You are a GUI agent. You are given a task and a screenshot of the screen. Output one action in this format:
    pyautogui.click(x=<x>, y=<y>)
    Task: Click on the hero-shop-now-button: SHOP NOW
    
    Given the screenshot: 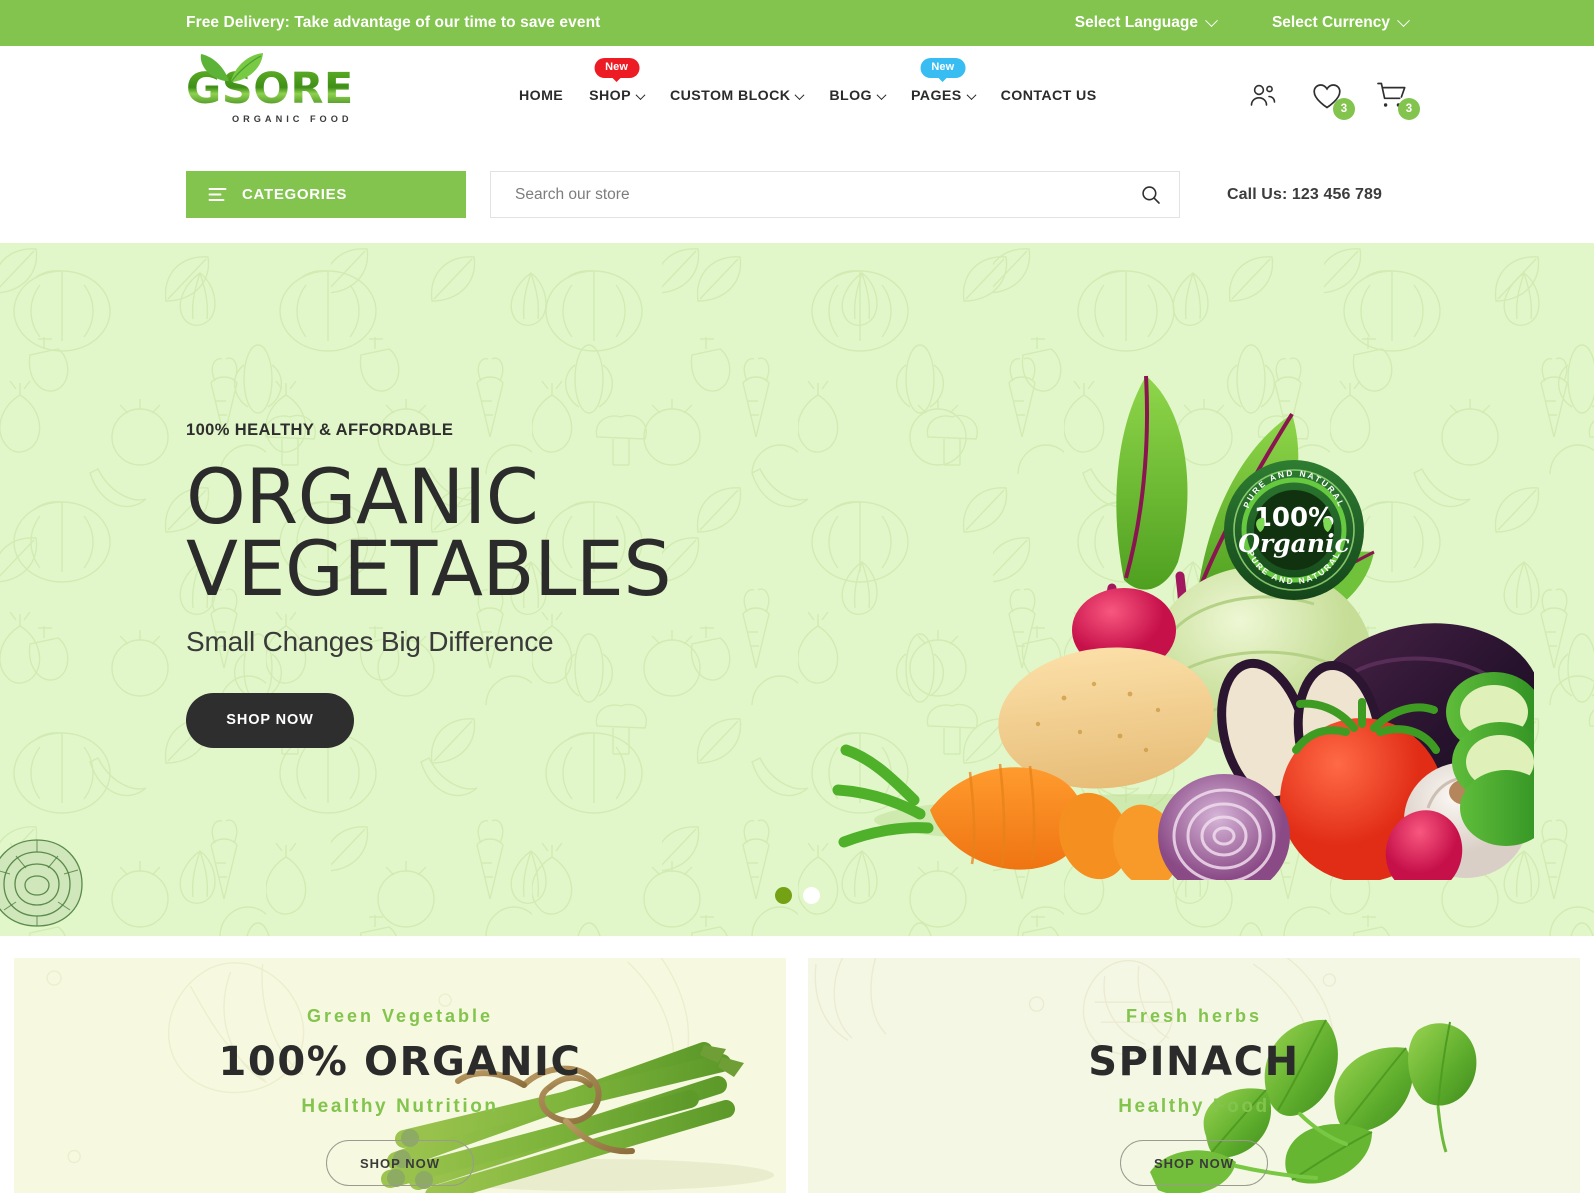 What is the action you would take?
    pyautogui.click(x=270, y=720)
    